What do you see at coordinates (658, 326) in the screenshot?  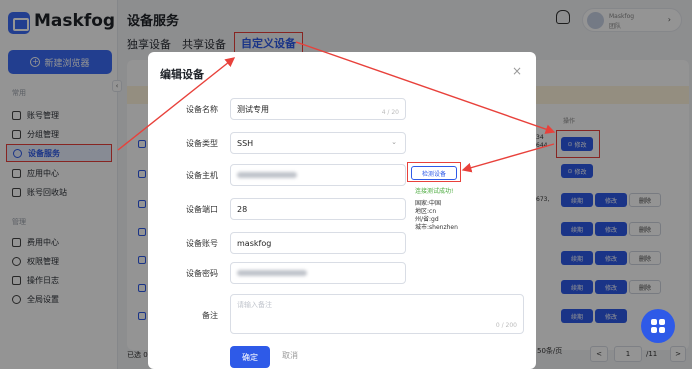 I see `floating-menu-button` at bounding box center [658, 326].